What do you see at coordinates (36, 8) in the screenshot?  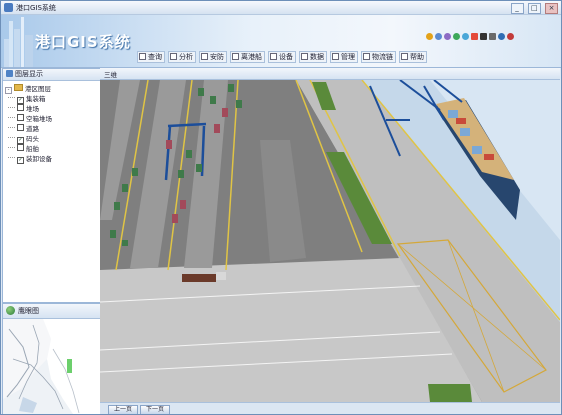 I see `window-title: 港口GIS系统` at bounding box center [36, 8].